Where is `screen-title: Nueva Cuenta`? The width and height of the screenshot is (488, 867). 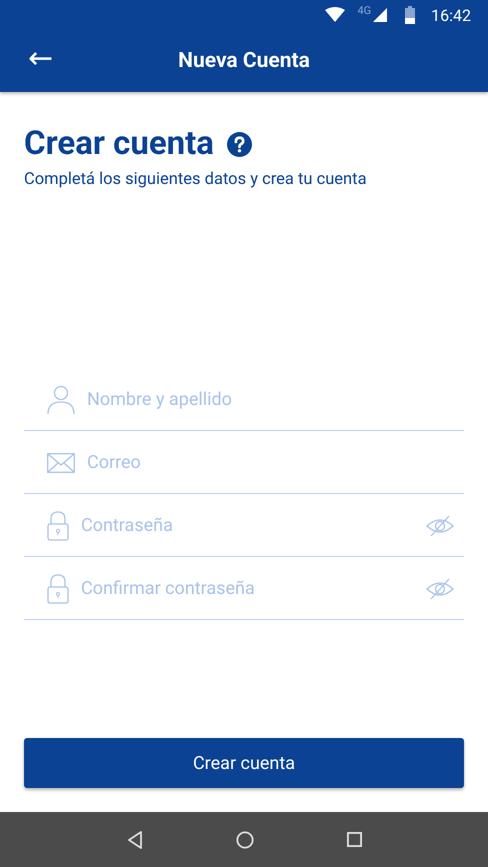
screen-title: Nueva Cuenta is located at coordinates (244, 61).